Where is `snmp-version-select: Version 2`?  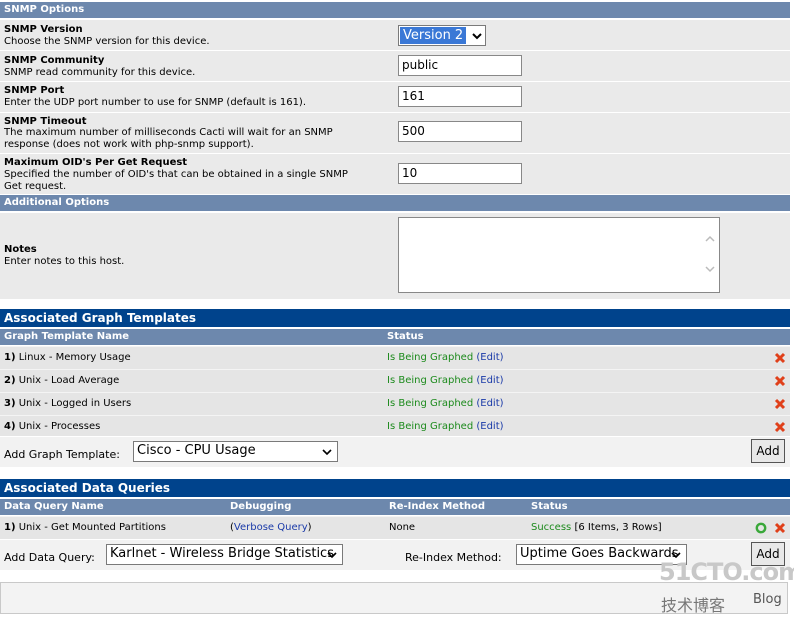
snmp-version-select: Version 2 is located at coordinates (442, 35).